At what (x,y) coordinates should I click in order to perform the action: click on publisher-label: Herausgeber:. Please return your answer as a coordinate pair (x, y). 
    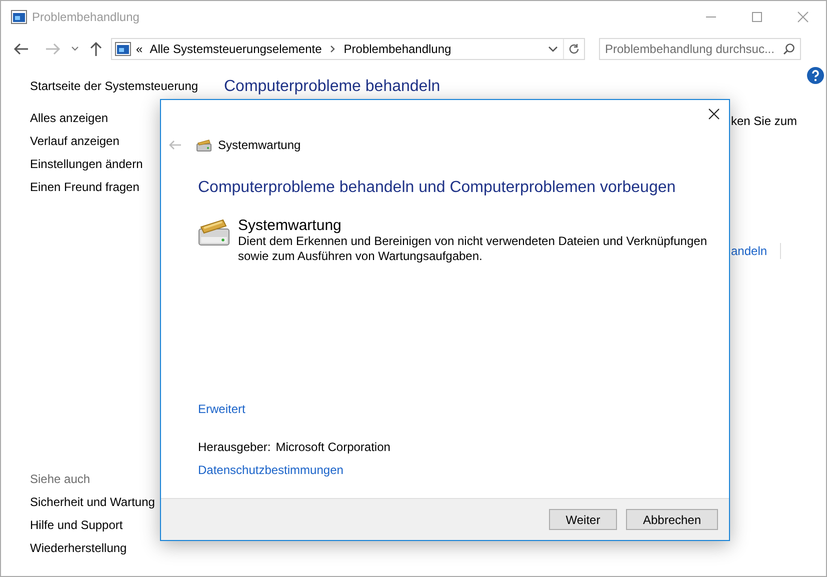
    Looking at the image, I should click on (234, 447).